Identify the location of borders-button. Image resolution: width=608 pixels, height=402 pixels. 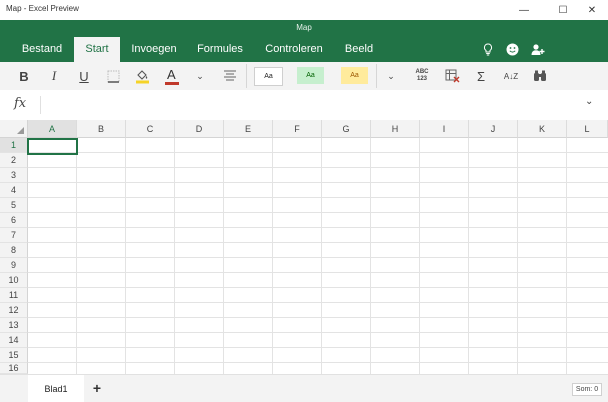
(113, 76).